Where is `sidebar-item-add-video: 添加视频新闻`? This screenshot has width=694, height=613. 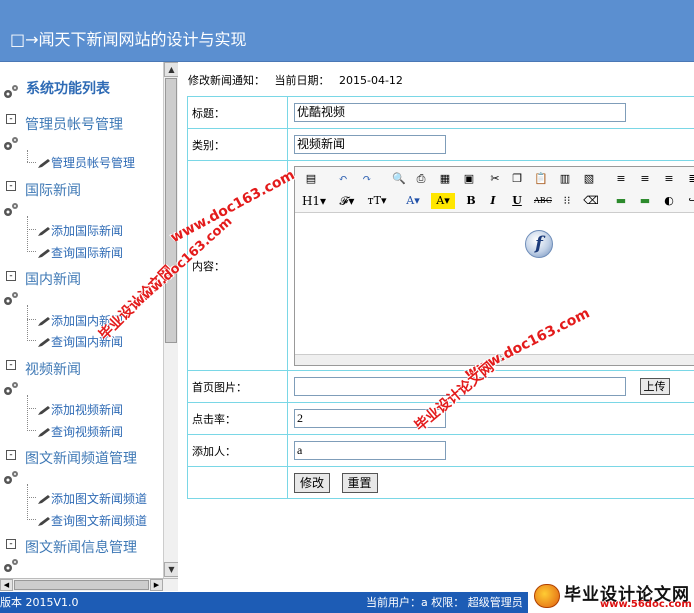
sidebar-item-add-video: 添加视频新闻 is located at coordinates (80, 409).